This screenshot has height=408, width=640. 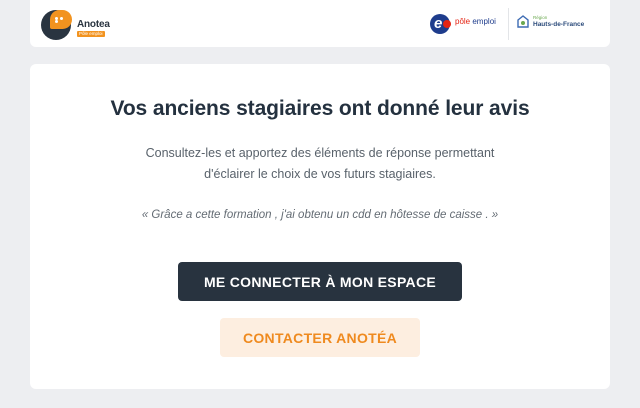 What do you see at coordinates (523, 21) in the screenshot?
I see `region-map-icon` at bounding box center [523, 21].